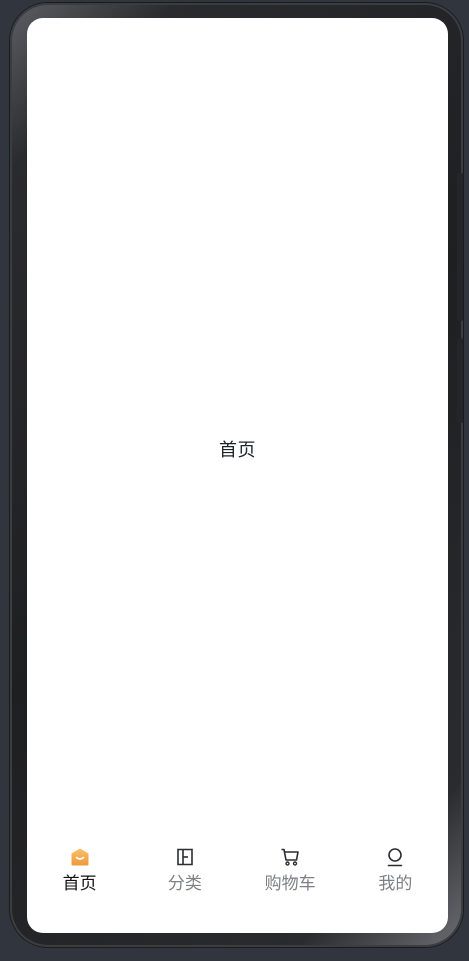 This screenshot has height=961, width=469. What do you see at coordinates (460, 247) in the screenshot?
I see `volume-button` at bounding box center [460, 247].